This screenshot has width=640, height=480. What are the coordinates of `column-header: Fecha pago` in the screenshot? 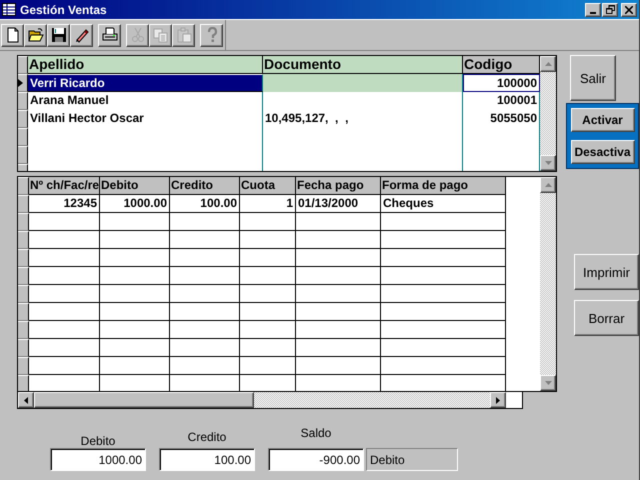 It's located at (338, 186).